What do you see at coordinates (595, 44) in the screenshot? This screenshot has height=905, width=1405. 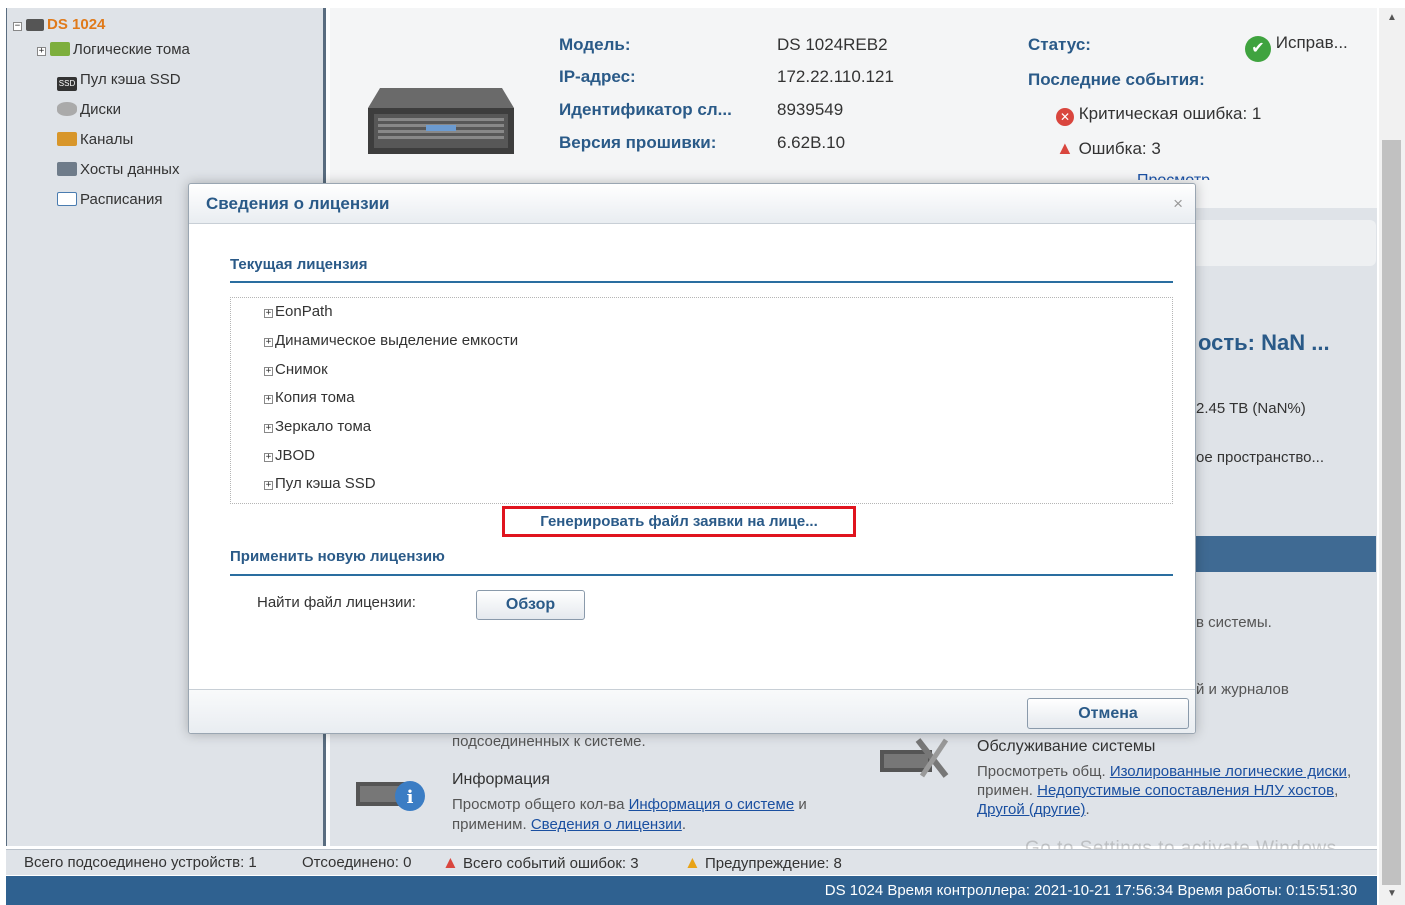 I see `model-label: Модель:` at bounding box center [595, 44].